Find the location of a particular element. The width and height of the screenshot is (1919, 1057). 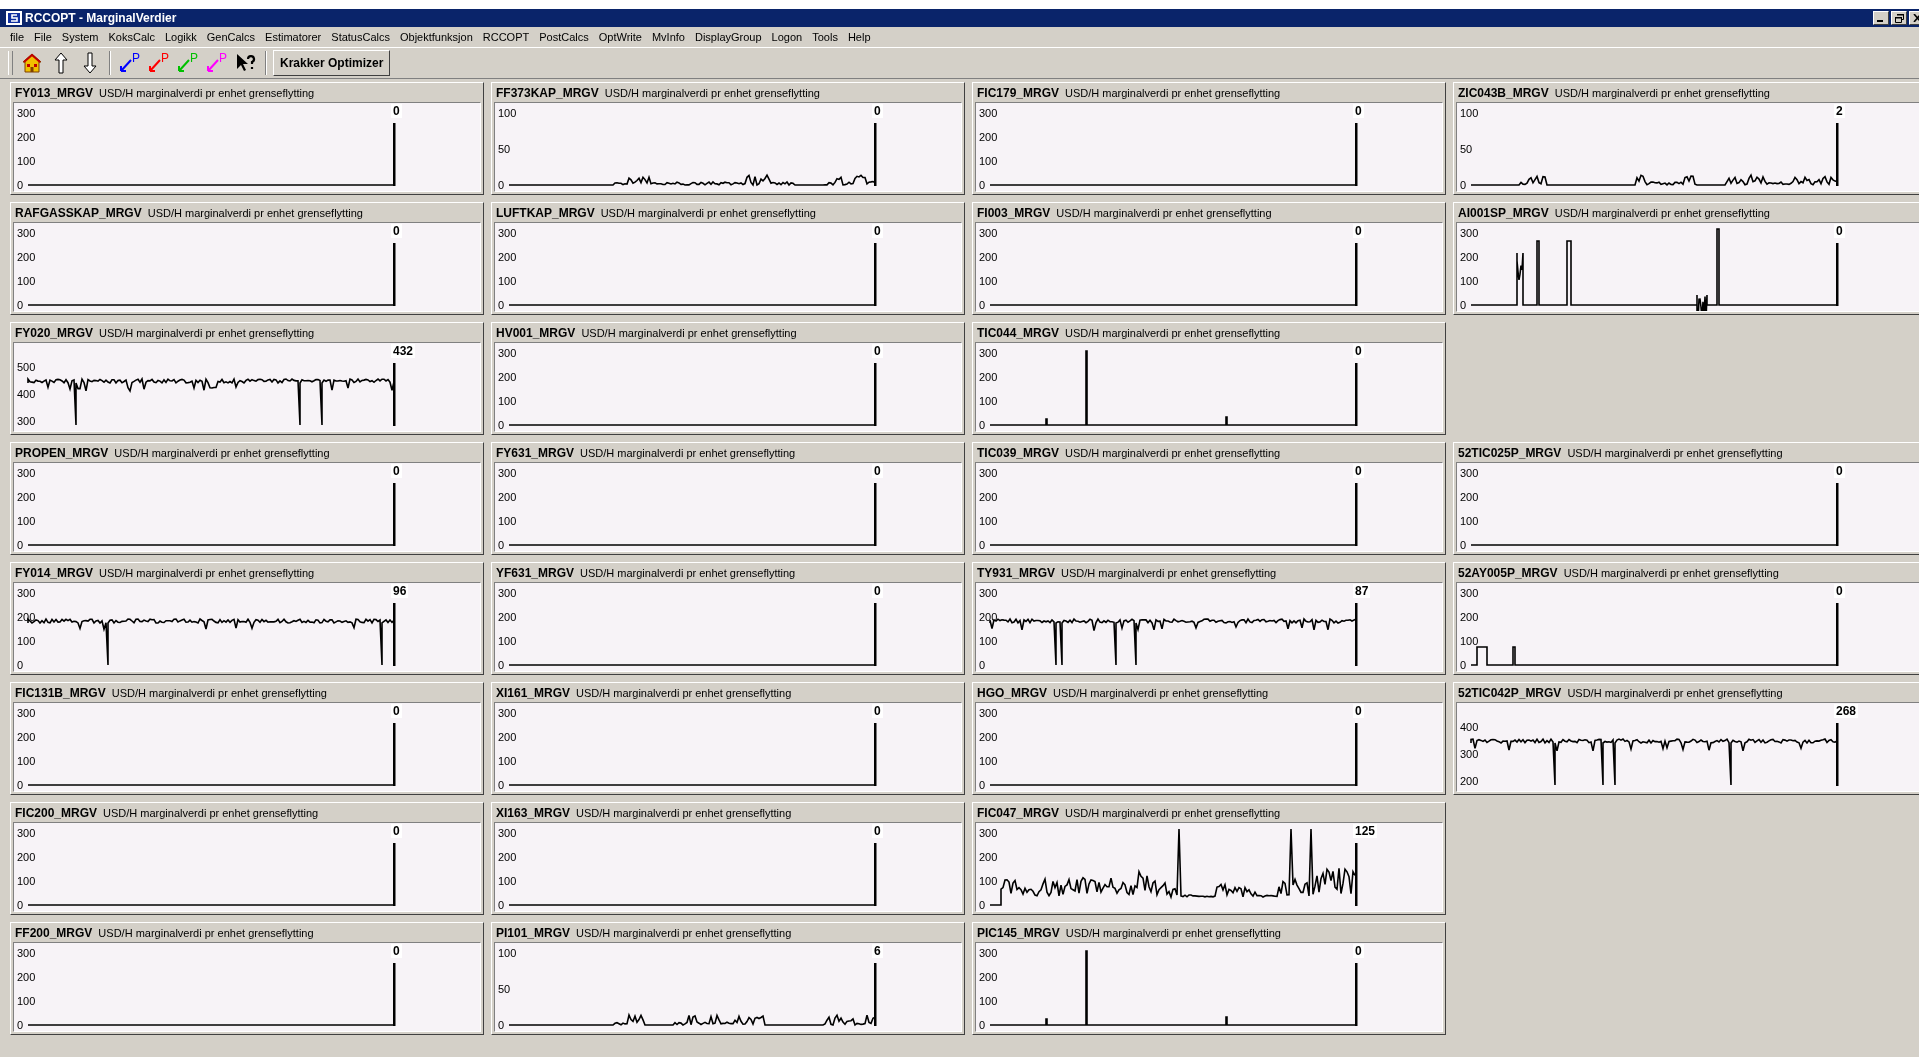

menu-item: Logon is located at coordinates (787, 37).